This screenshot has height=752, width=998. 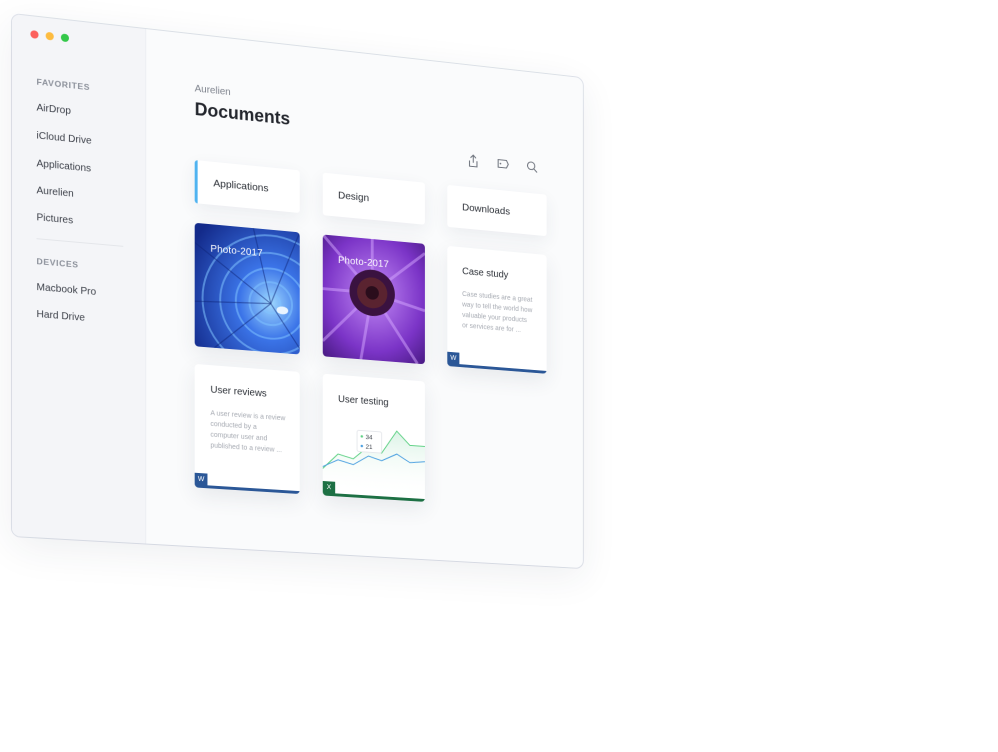 What do you see at coordinates (58, 263) in the screenshot?
I see `devices-section-title: DEVICES` at bounding box center [58, 263].